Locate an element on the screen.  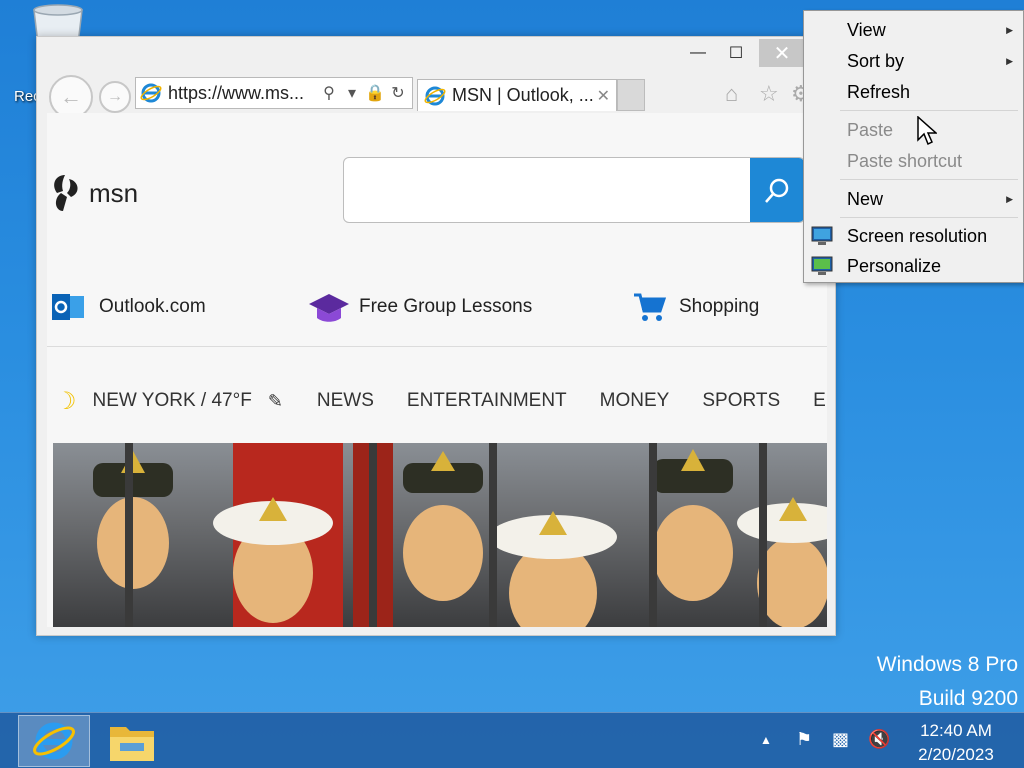
personalize-icon is located at coordinates (822, 265).